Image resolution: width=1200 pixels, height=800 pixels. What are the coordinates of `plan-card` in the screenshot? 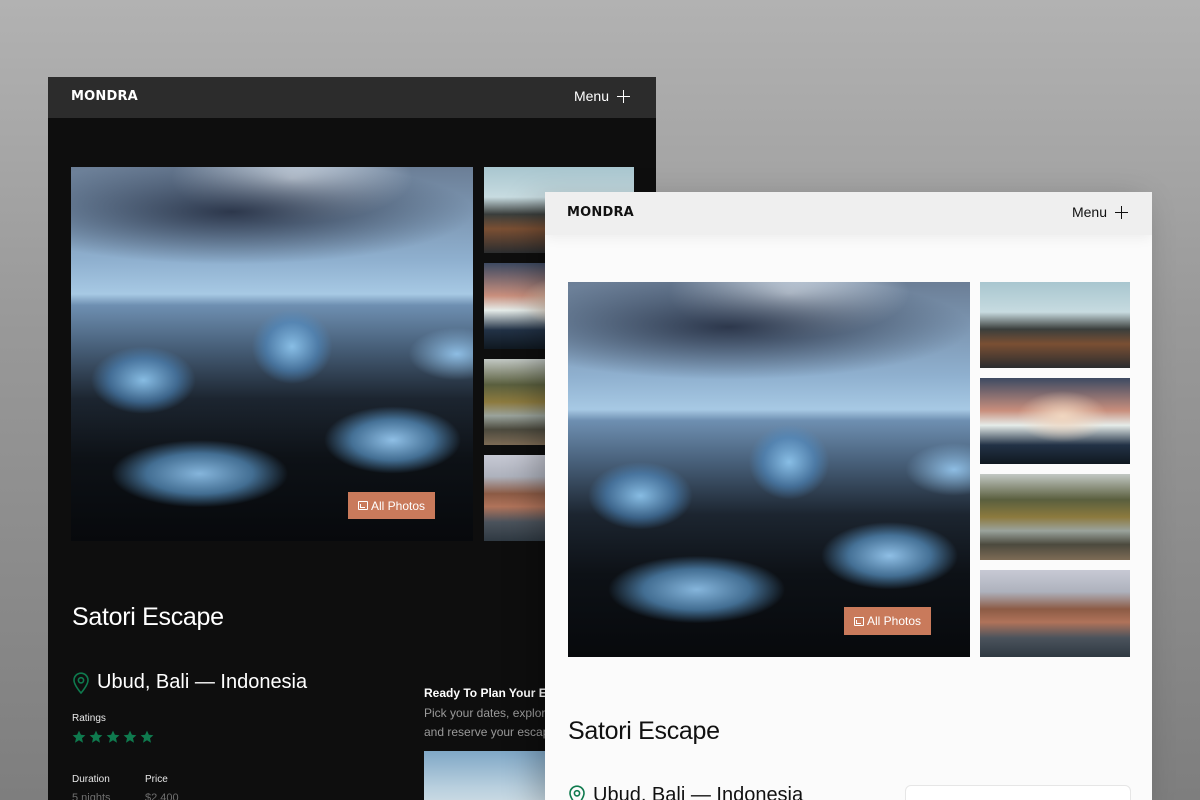 It's located at (1018, 792).